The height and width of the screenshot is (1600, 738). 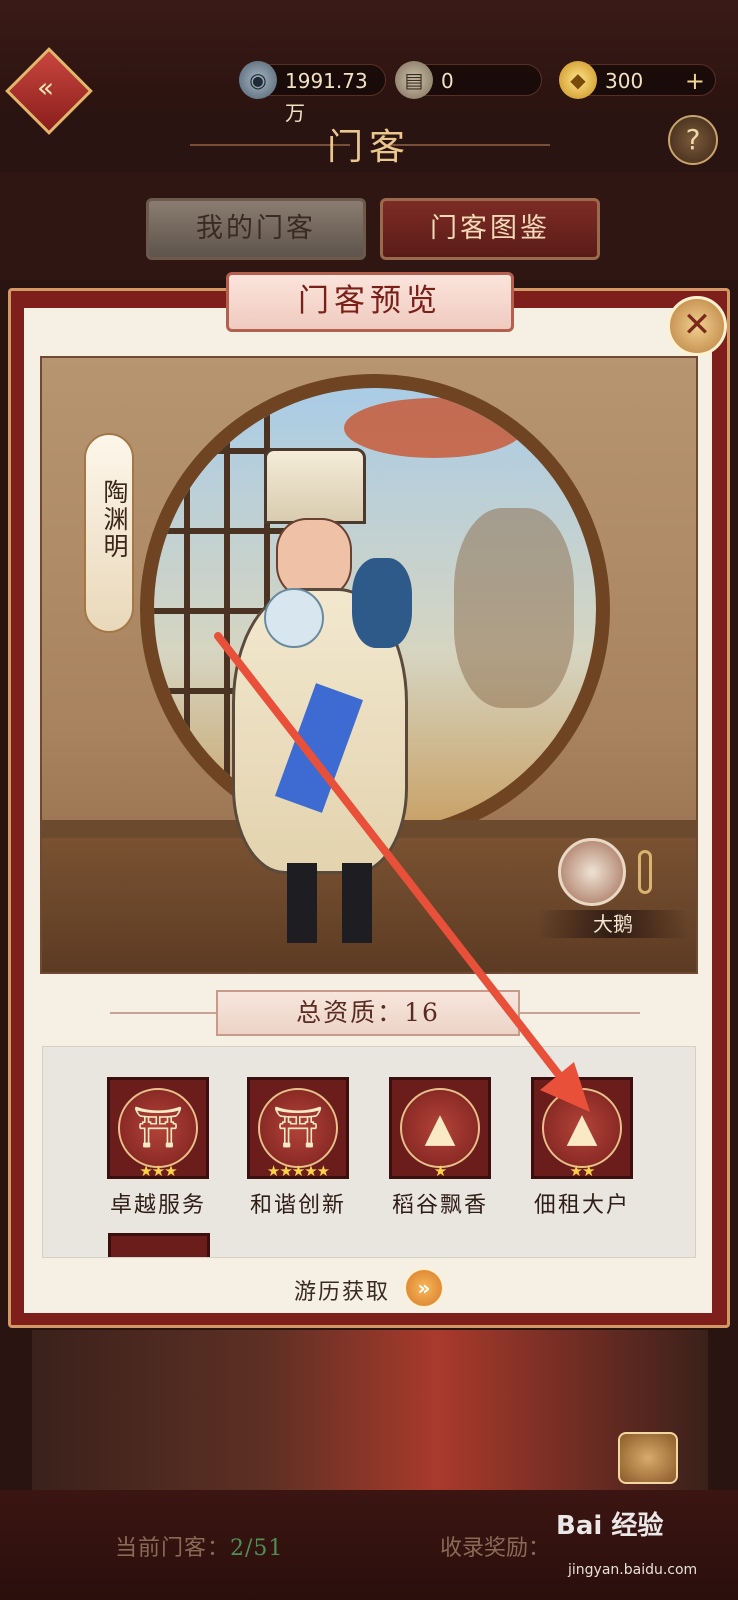 I want to click on skill-item: ▲ ★ 稻谷飘香, so click(x=440, y=1147).